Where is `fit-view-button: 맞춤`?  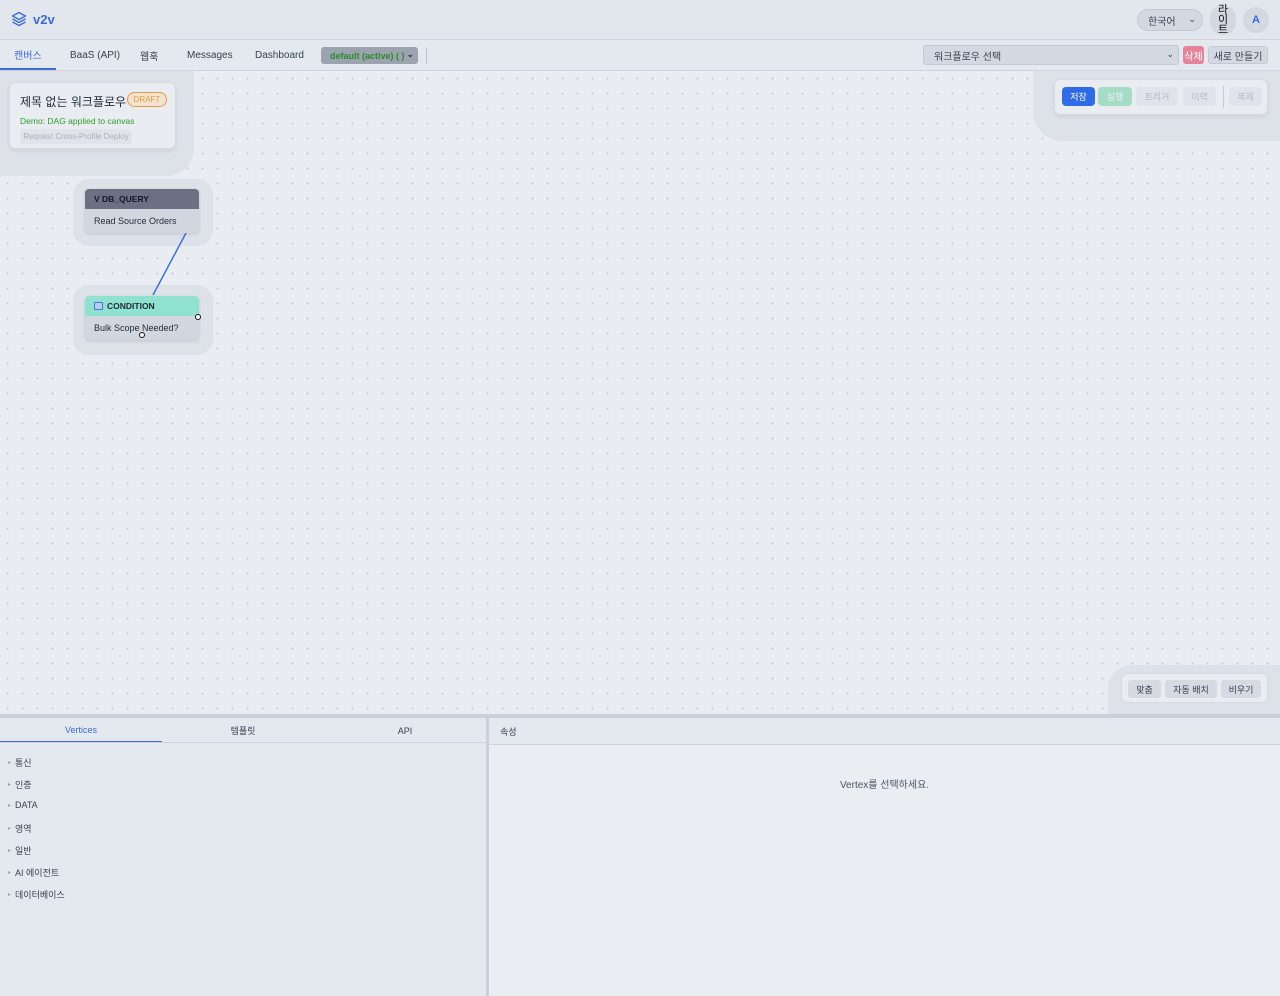
fit-view-button: 맞춤 is located at coordinates (1144, 689).